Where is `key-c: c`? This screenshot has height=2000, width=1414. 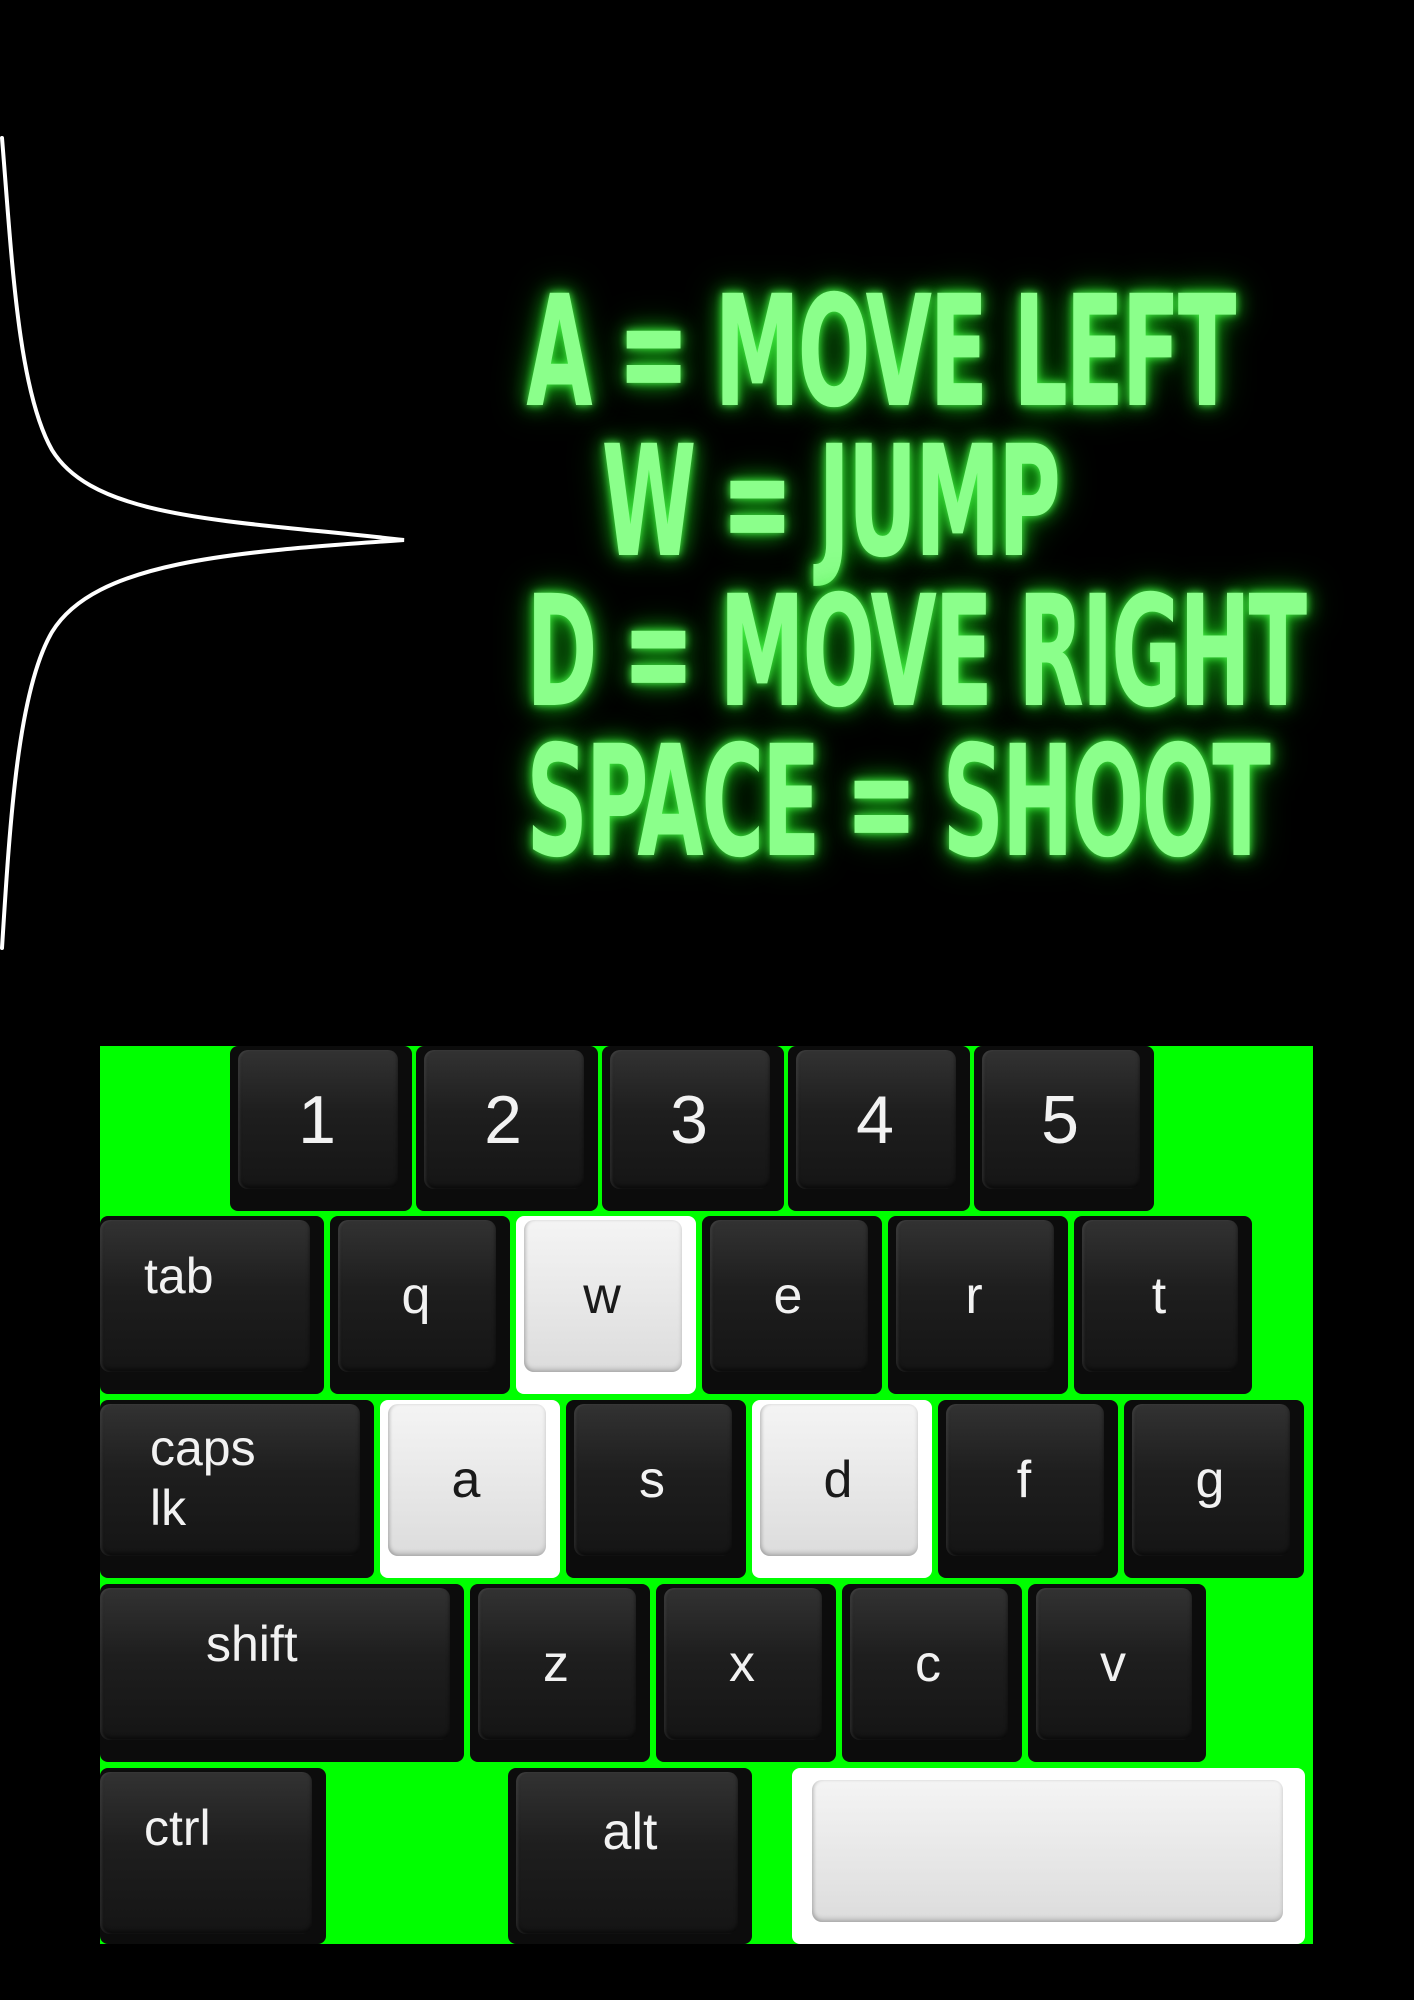
key-c: c is located at coordinates (932, 1673).